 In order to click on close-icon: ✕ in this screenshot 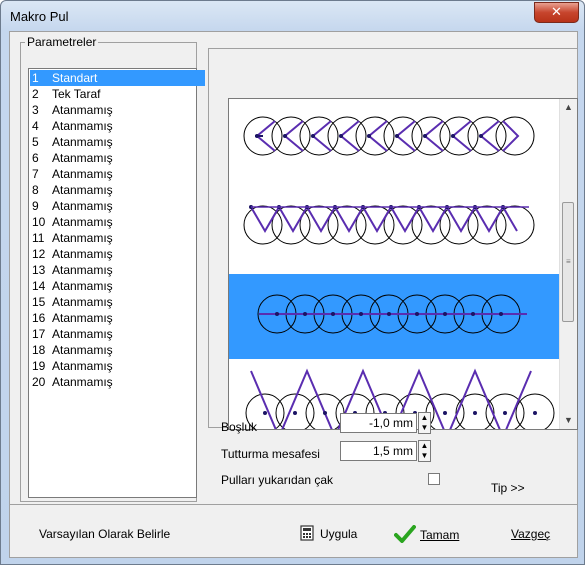, I will do `click(556, 11)`.